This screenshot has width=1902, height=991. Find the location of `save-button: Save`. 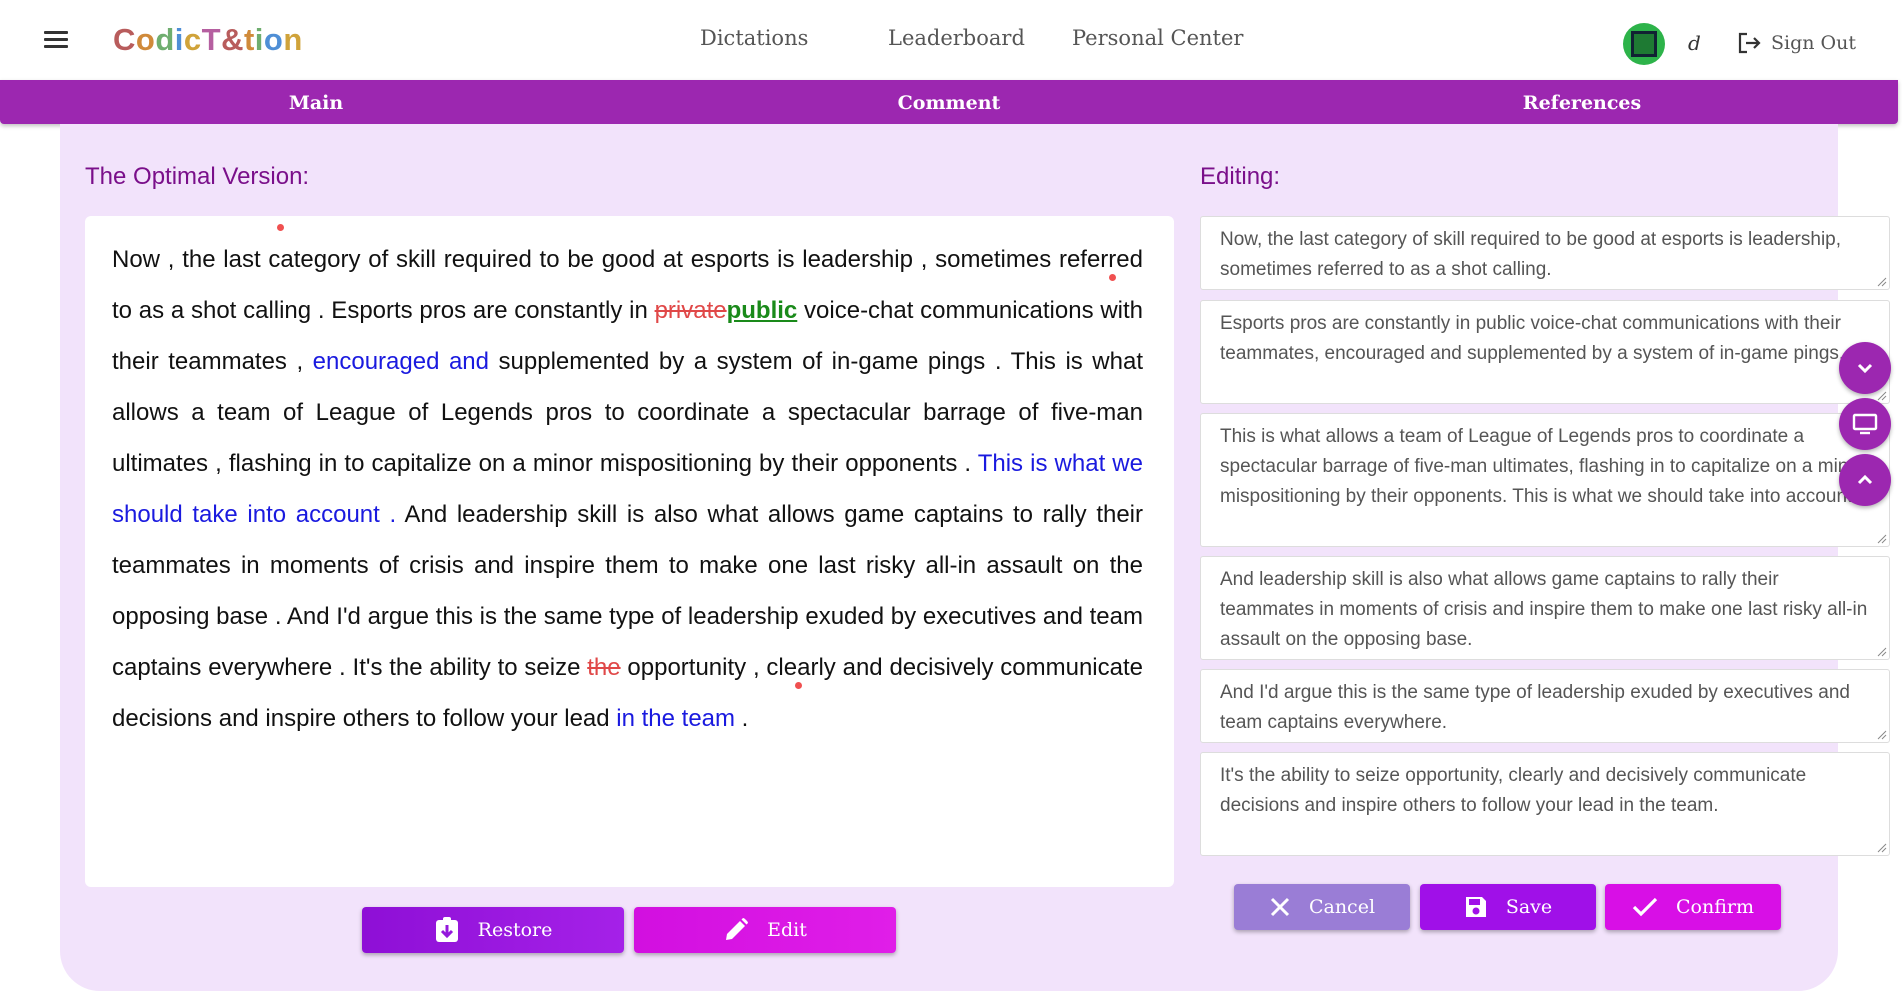

save-button: Save is located at coordinates (1508, 907).